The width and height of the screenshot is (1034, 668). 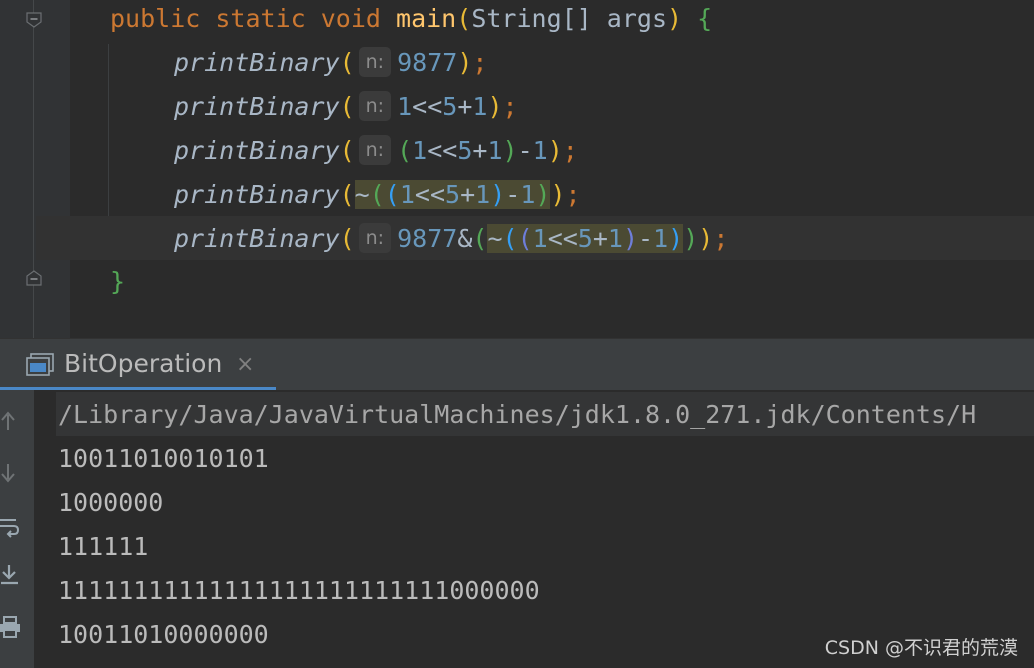 What do you see at coordinates (103, 546) in the screenshot?
I see `console-output-line: 111111` at bounding box center [103, 546].